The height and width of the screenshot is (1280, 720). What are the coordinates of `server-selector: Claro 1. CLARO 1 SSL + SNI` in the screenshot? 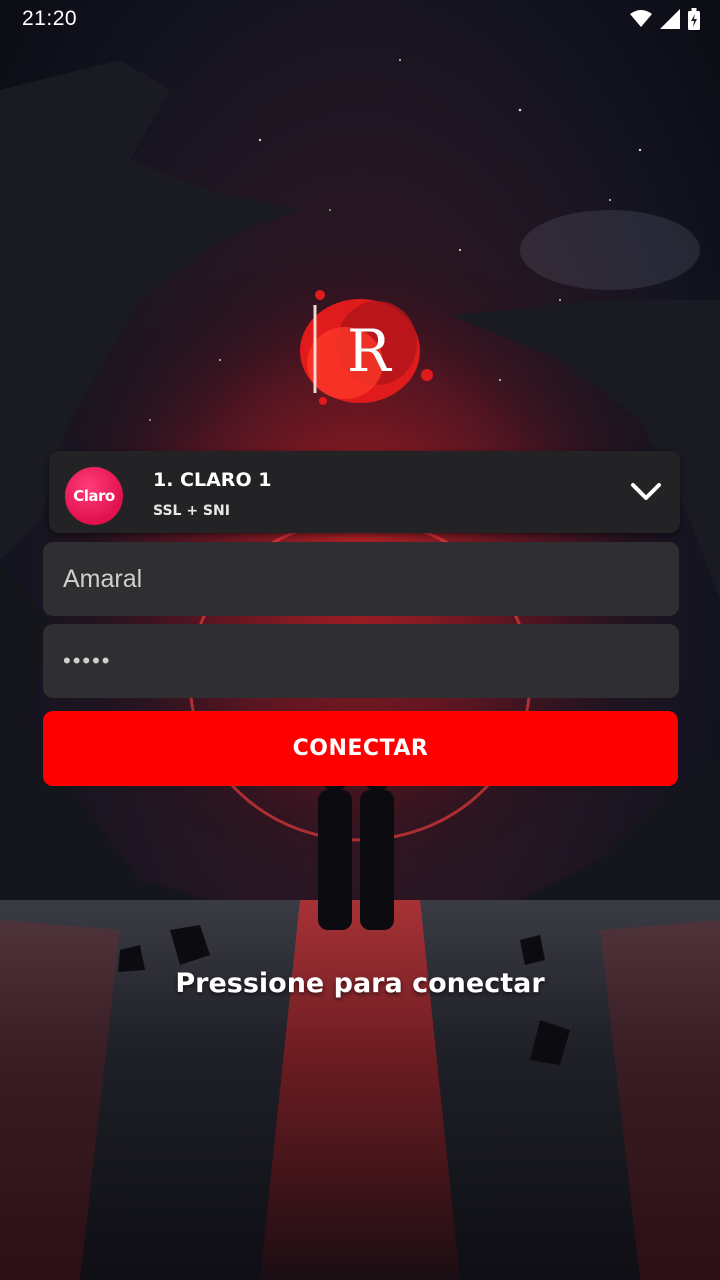 It's located at (364, 492).